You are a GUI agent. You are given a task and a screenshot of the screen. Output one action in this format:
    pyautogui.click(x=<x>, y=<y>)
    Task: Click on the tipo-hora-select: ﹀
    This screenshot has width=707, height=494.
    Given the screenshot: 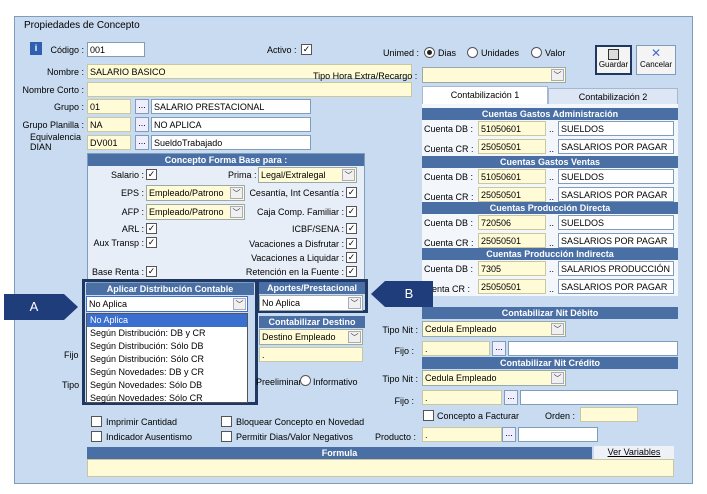 What is the action you would take?
    pyautogui.click(x=494, y=75)
    